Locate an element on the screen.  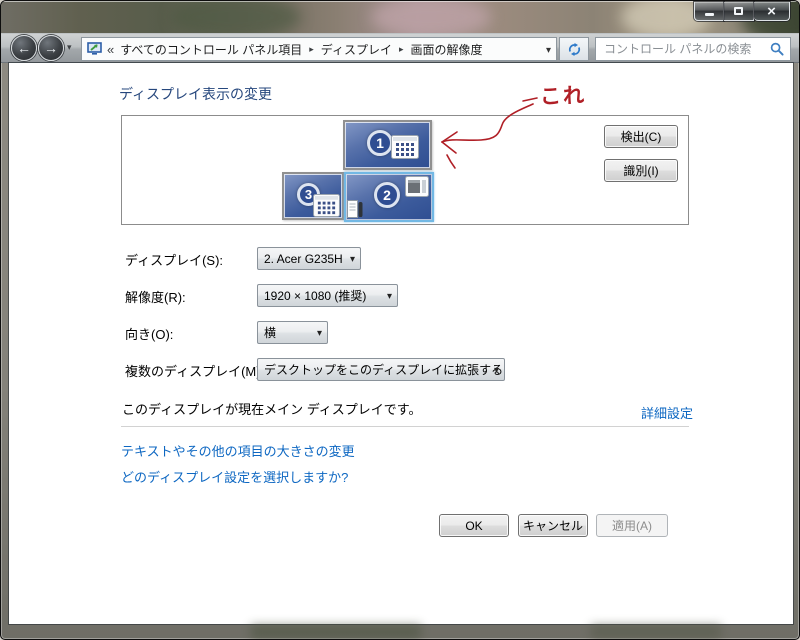
breadcrumb: « すべてのコントロール パネル項目 ▸ ディスプレイ ▸ 画面の解像度 ▾ is located at coordinates (319, 49).